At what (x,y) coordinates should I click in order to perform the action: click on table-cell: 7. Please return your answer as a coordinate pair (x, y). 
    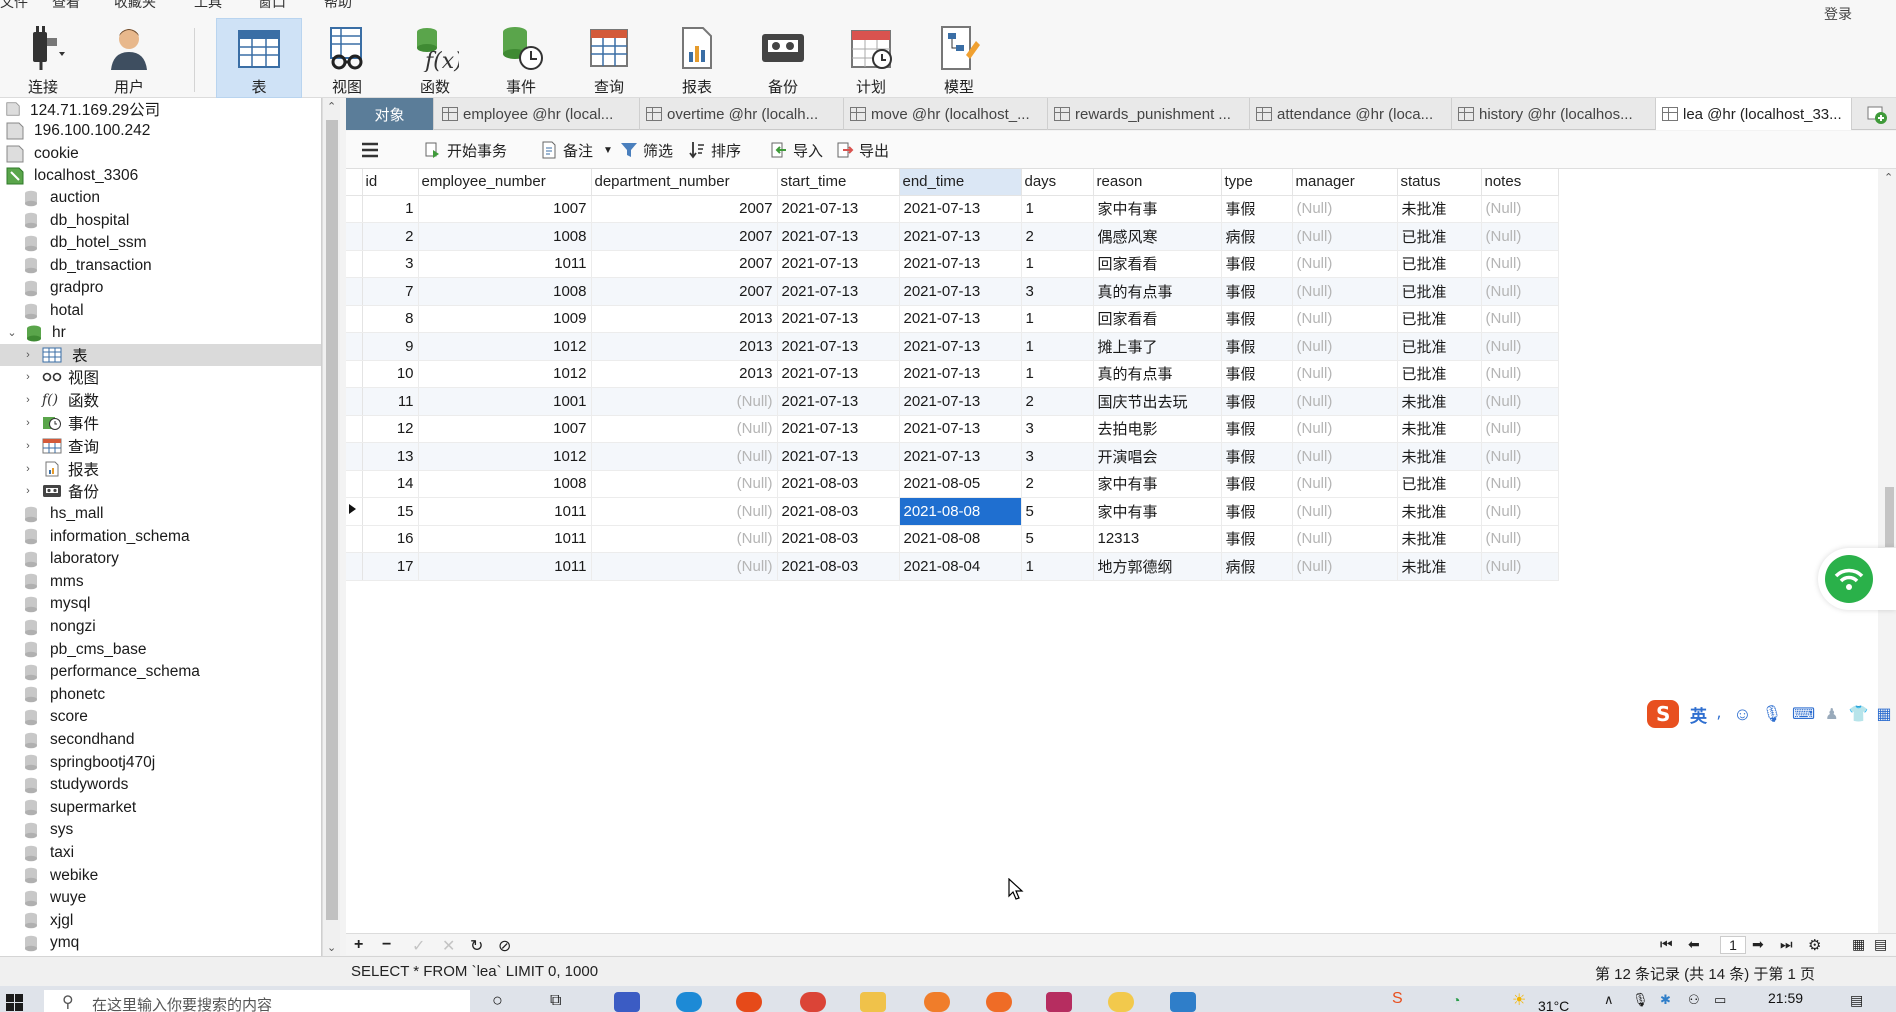
    Looking at the image, I should click on (390, 291).